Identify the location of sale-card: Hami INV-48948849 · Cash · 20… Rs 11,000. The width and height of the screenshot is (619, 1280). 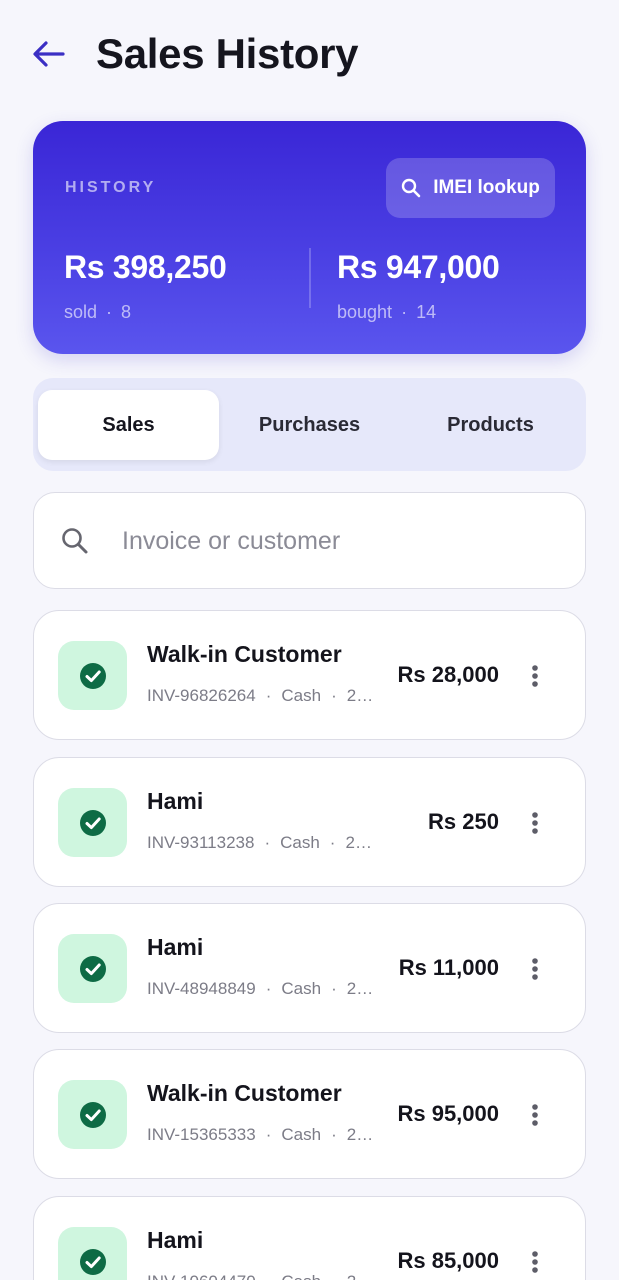
(309, 968).